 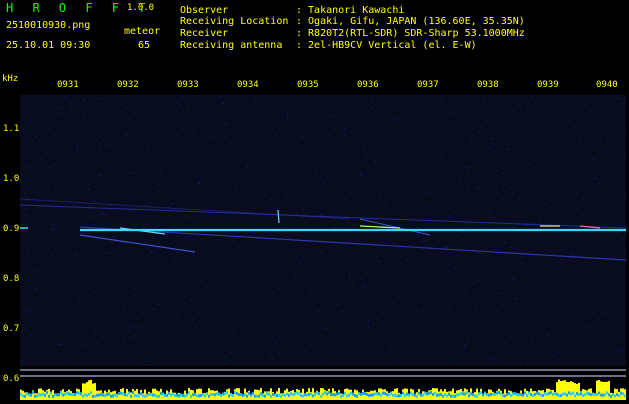 I want to click on y-tick: 1.1, so click(x=11, y=129).